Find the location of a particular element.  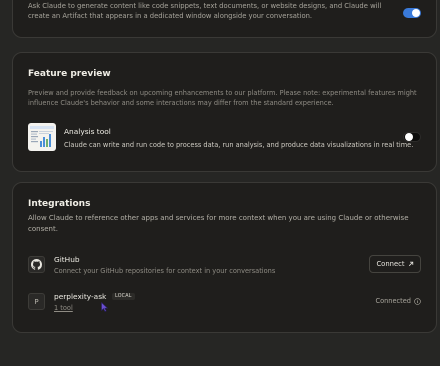

connection-status-label: Connected is located at coordinates (393, 301).